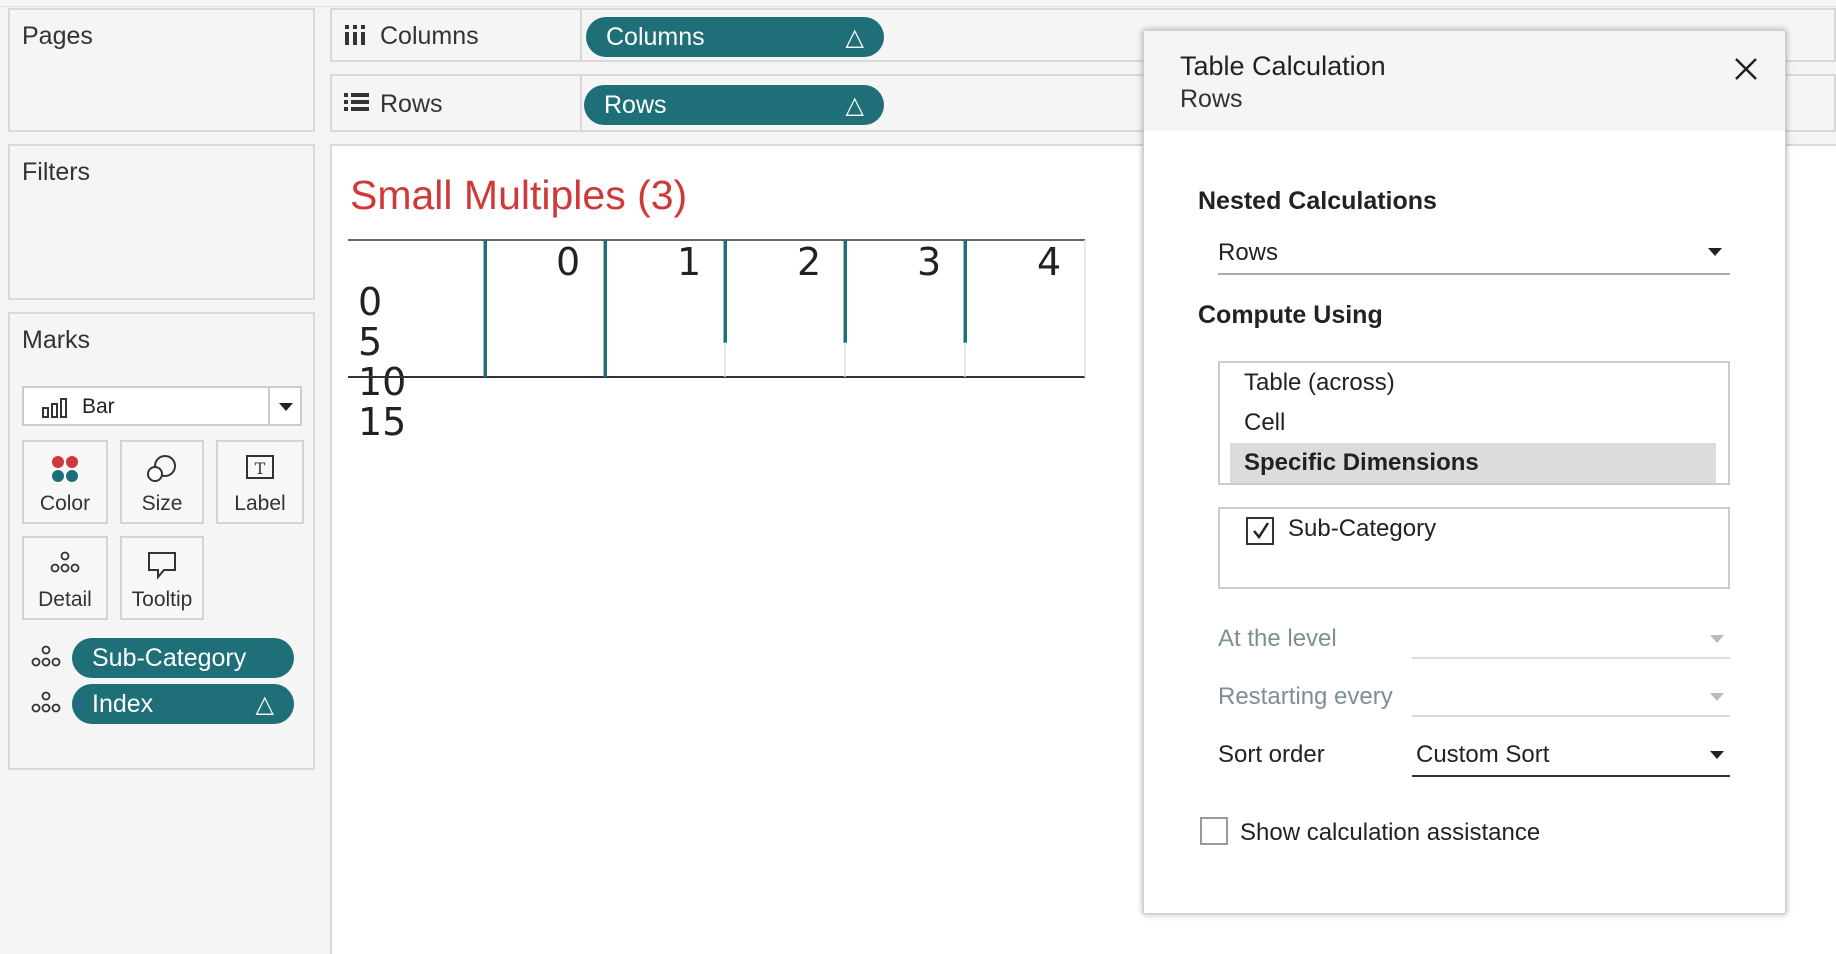  I want to click on sort-order-dropdown: Custom Sort, so click(1571, 756).